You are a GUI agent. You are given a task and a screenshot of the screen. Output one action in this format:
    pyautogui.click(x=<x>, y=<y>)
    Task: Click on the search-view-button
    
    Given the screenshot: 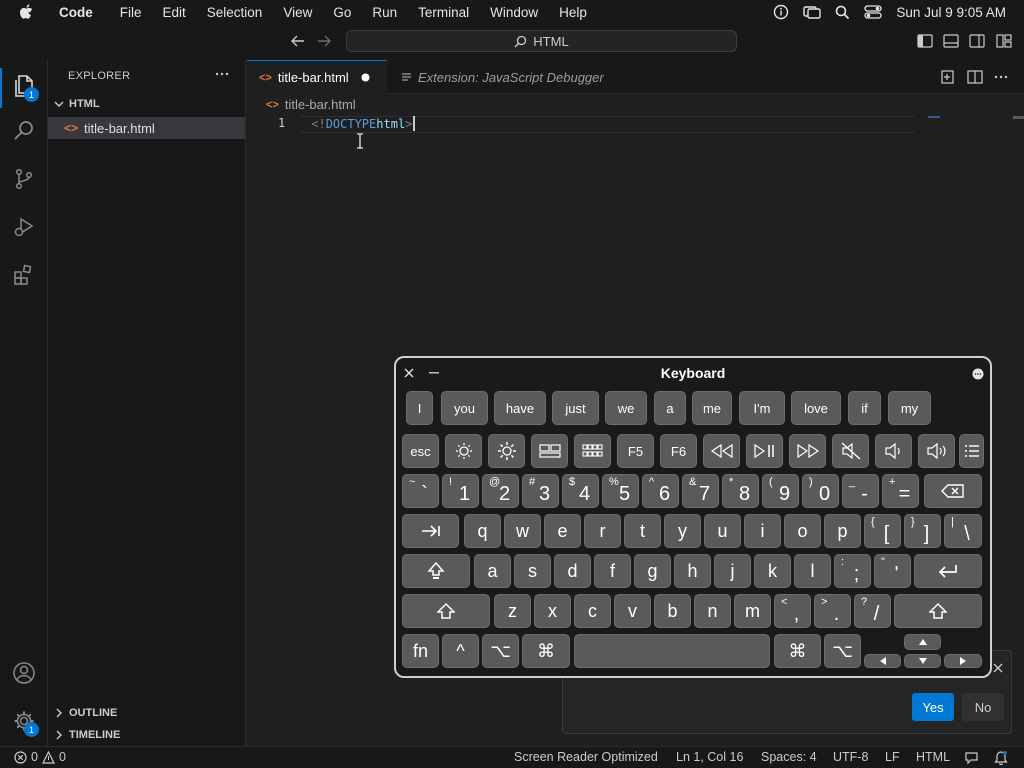 What is the action you would take?
    pyautogui.click(x=24, y=131)
    